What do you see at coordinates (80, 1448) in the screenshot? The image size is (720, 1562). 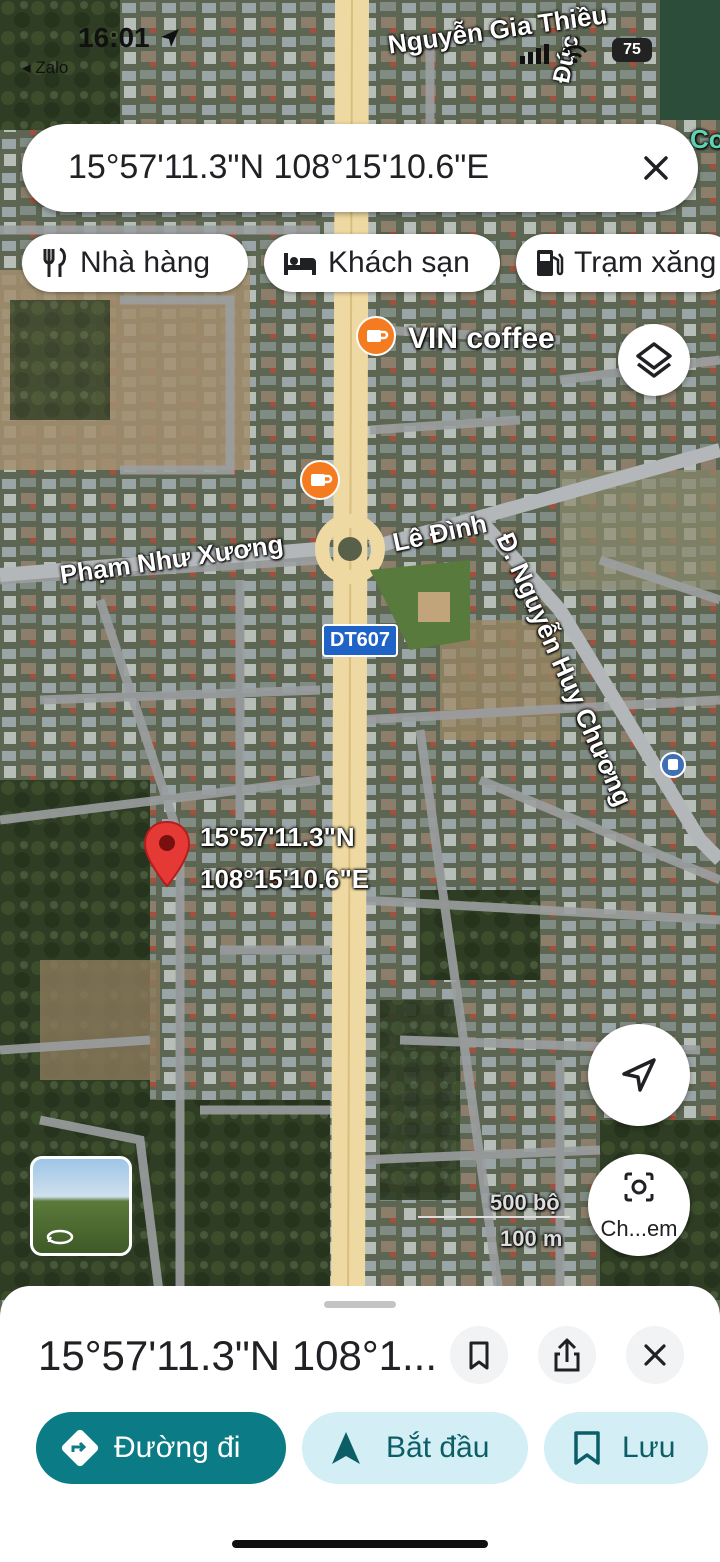 I see `directions-icon` at bounding box center [80, 1448].